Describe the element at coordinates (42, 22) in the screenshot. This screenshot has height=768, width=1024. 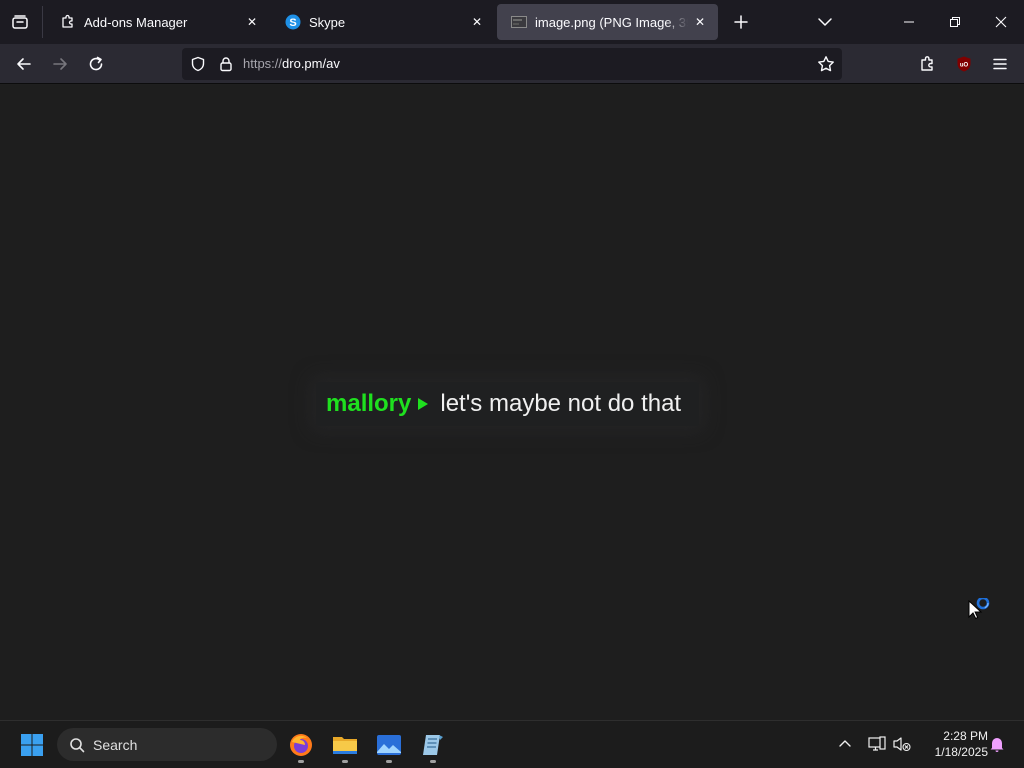
I see `tab-separator` at that location.